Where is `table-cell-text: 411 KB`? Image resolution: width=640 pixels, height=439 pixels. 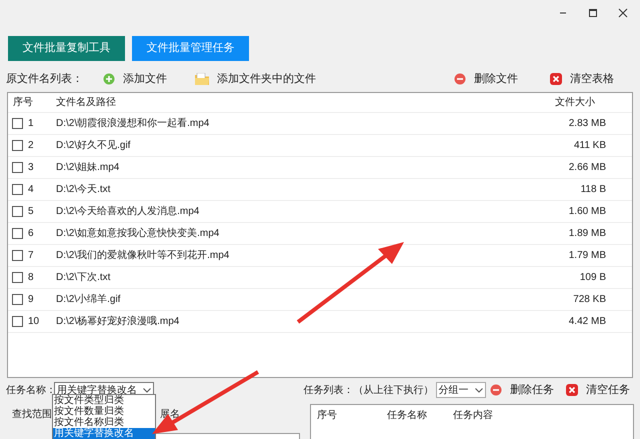 table-cell-text: 411 KB is located at coordinates (589, 146).